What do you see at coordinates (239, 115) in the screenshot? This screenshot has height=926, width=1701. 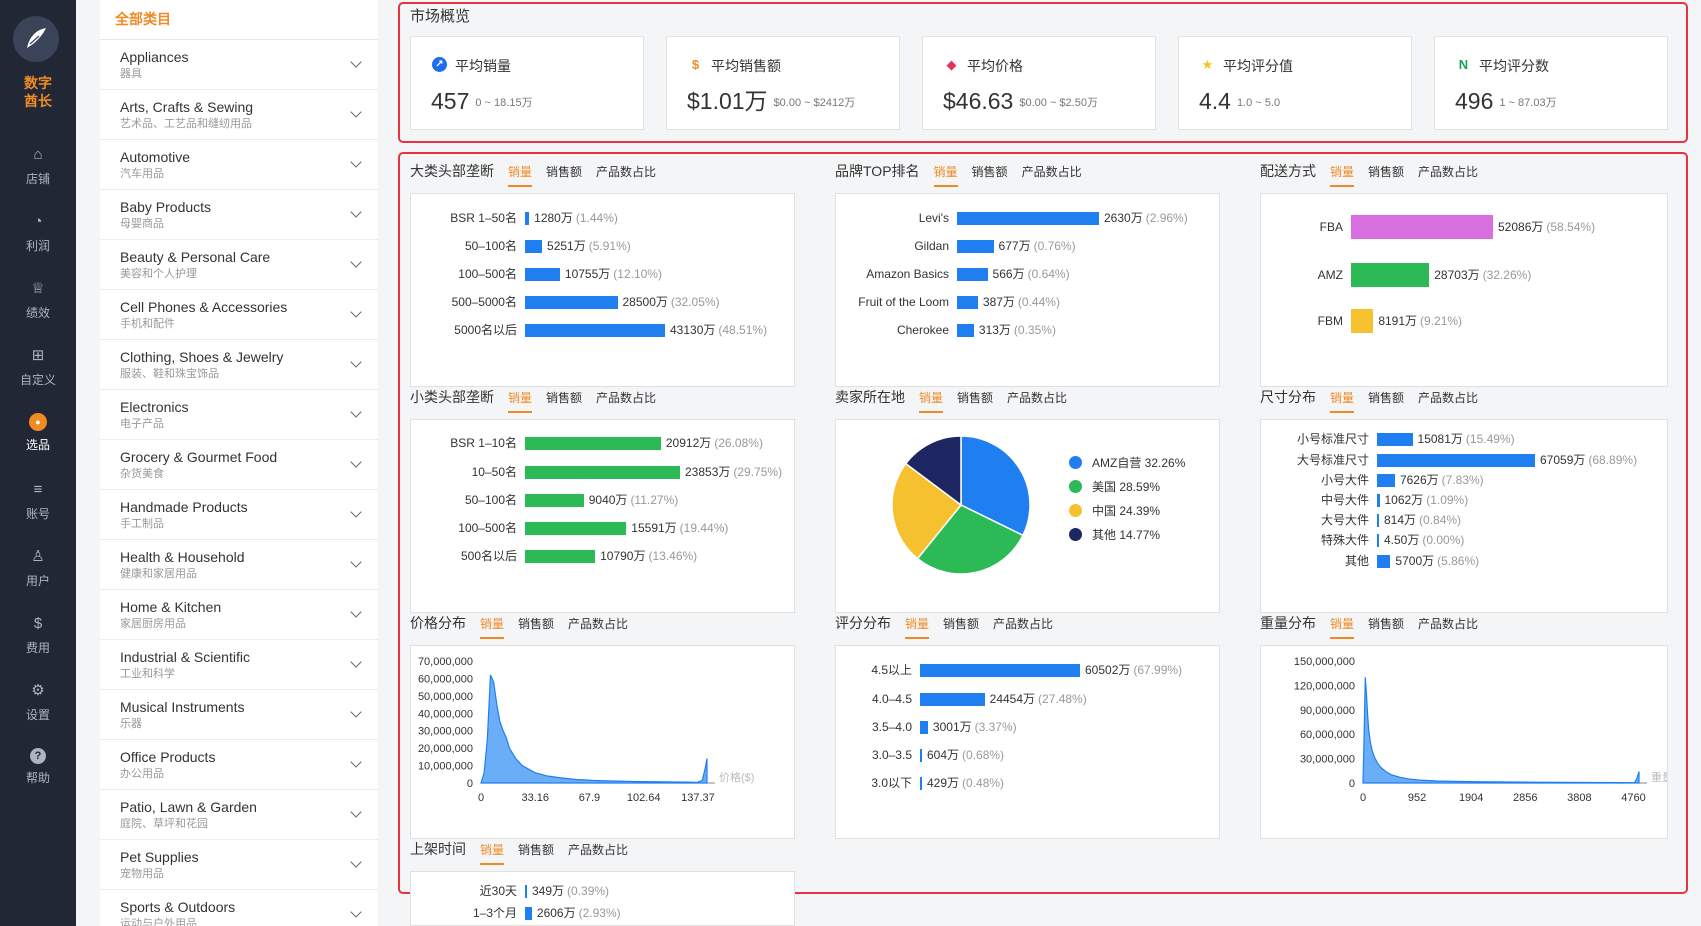 I see `category-item: Arts, Crafts & Sewing 艺术品、工艺品和缝纫用品` at bounding box center [239, 115].